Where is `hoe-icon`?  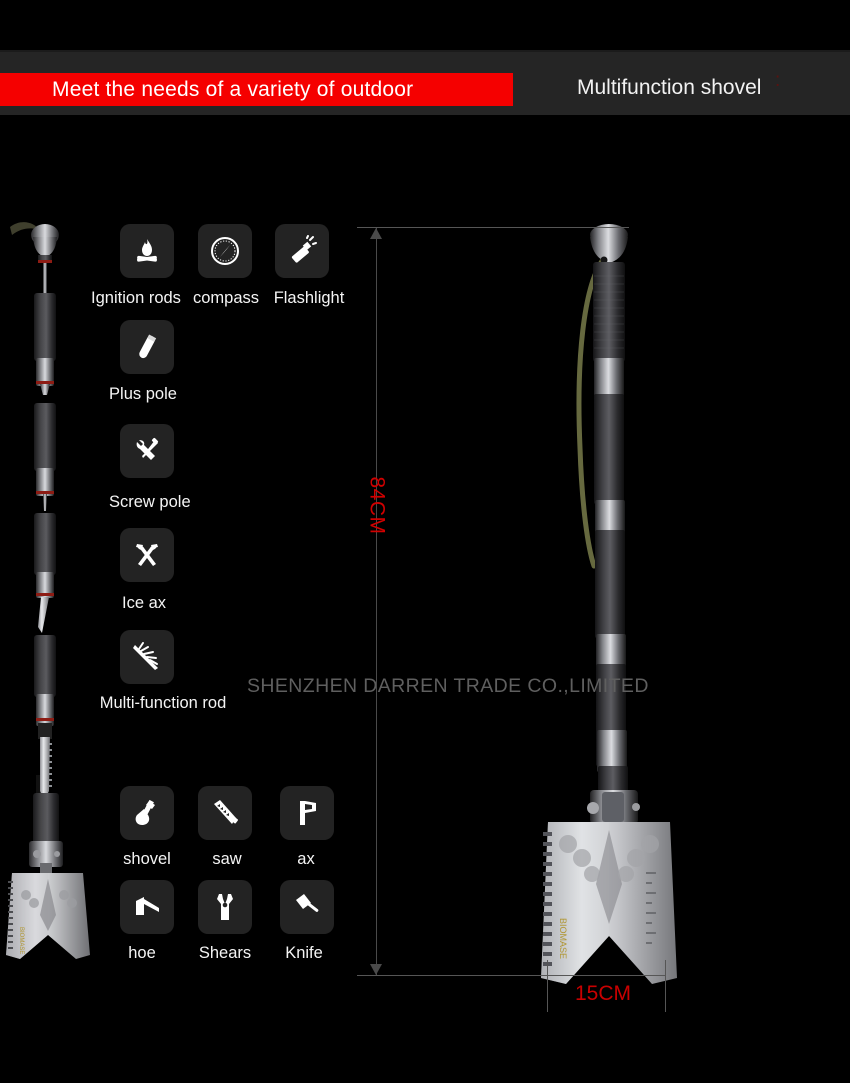 hoe-icon is located at coordinates (147, 906).